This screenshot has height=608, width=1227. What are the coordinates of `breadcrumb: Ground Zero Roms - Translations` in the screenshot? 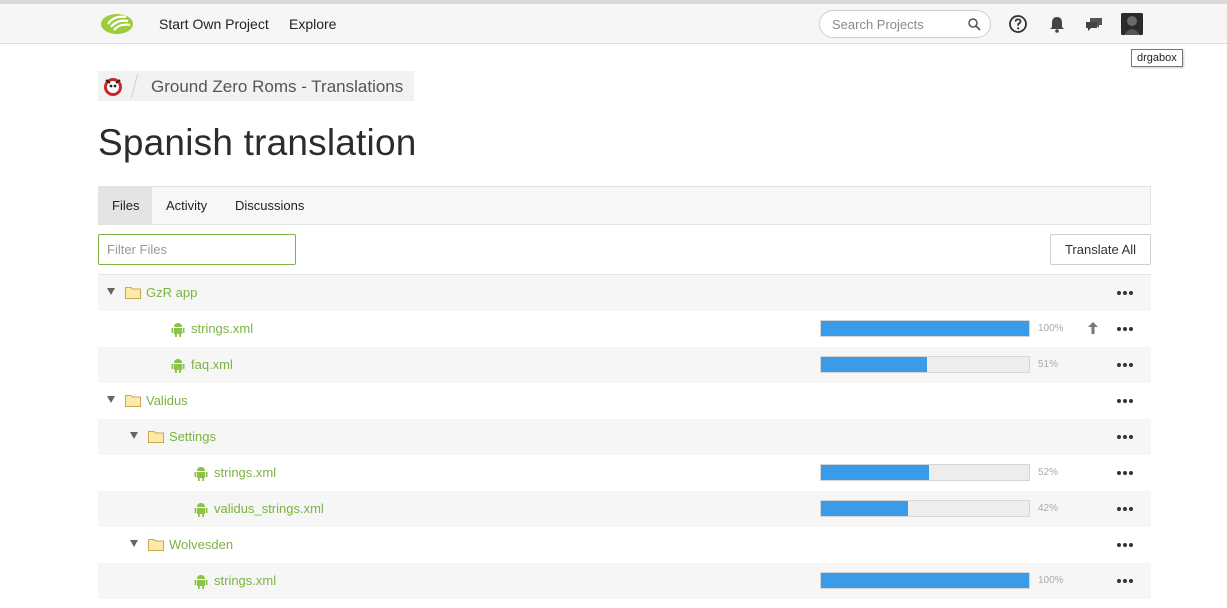 It's located at (256, 86).